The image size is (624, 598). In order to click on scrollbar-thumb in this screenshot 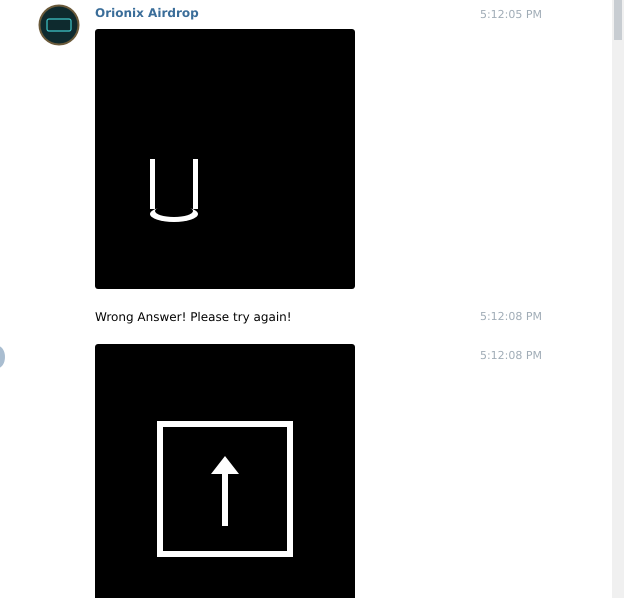, I will do `click(618, 20)`.